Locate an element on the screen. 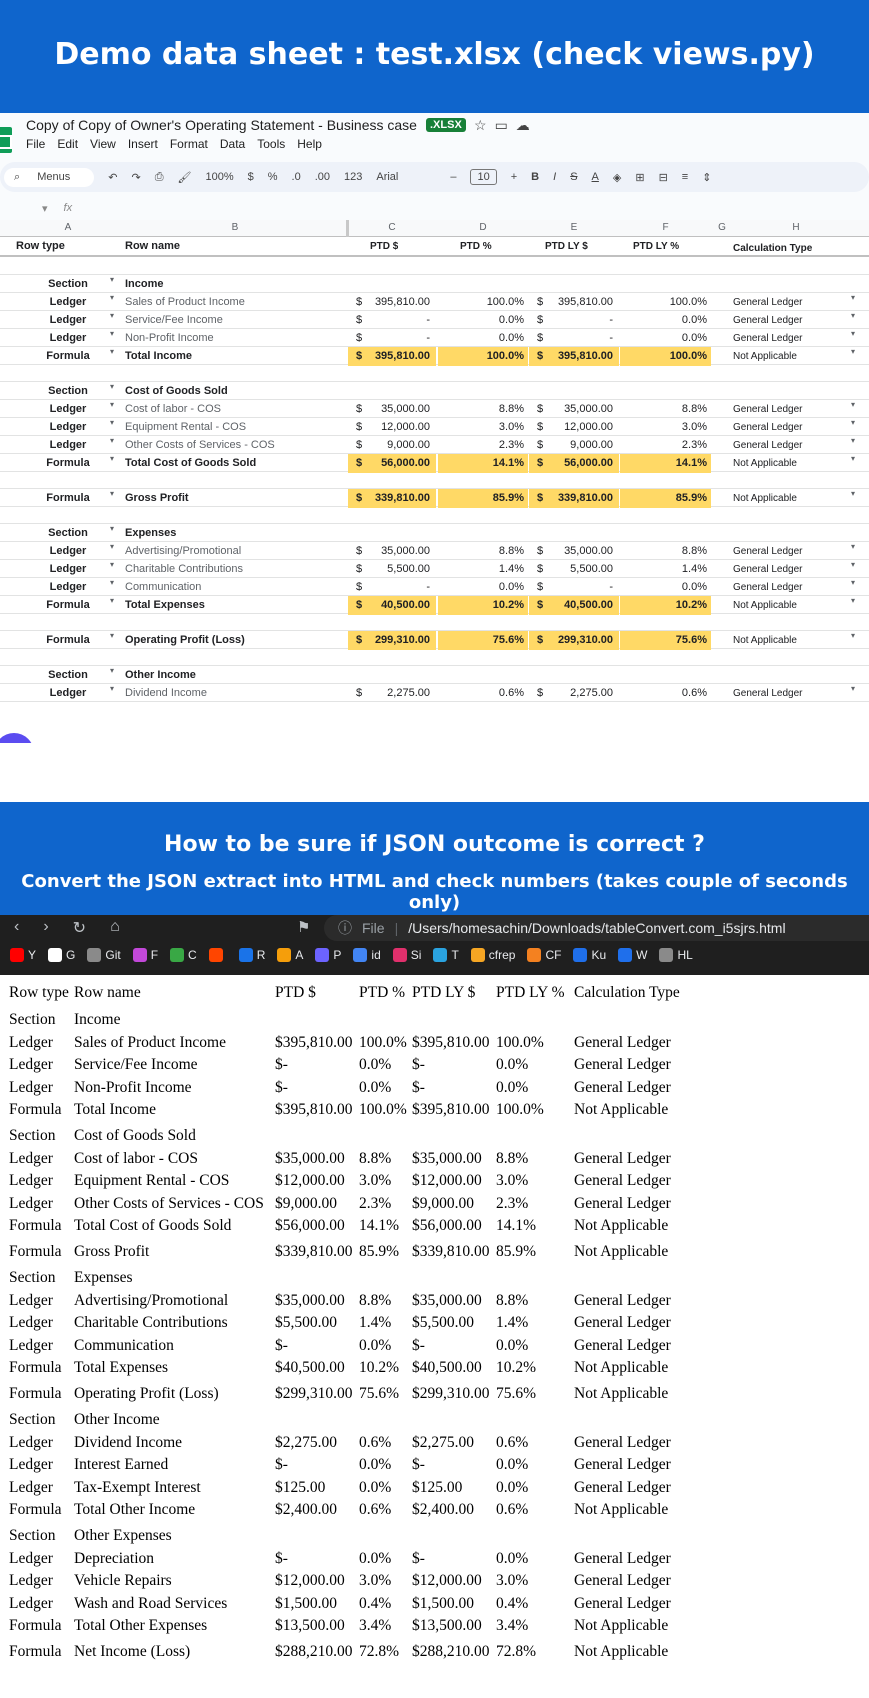 The width and height of the screenshot is (869, 1698). header-ptd: PTD $ is located at coordinates (384, 246).